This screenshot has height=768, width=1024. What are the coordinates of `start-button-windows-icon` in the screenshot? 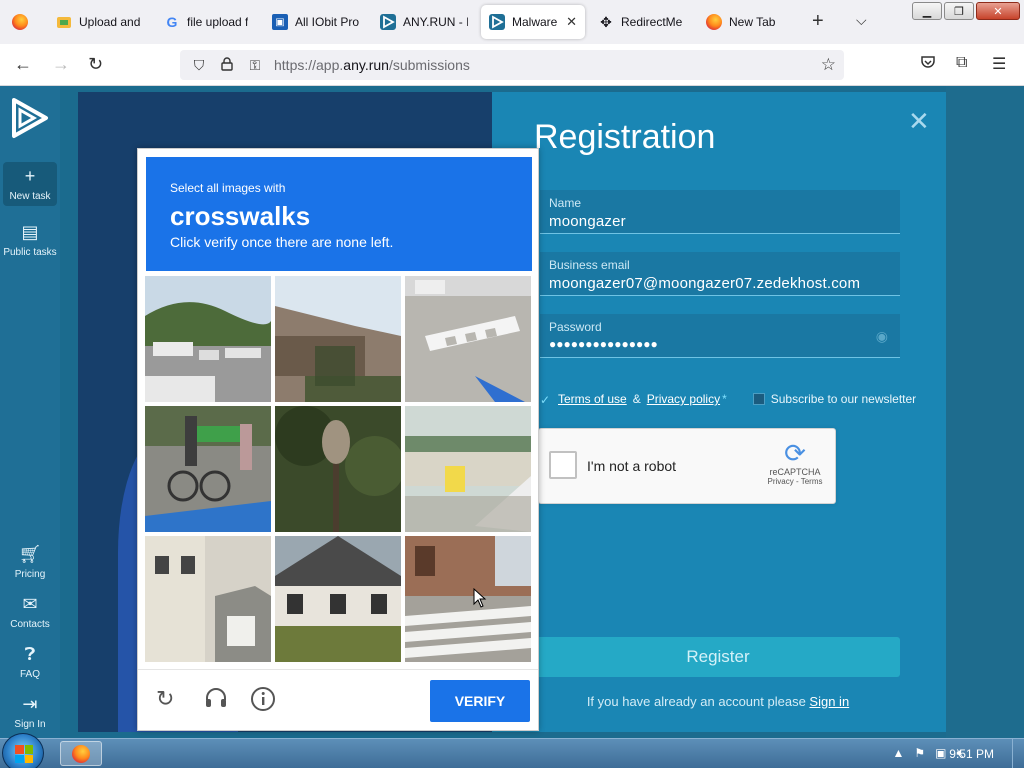 It's located at (23, 750).